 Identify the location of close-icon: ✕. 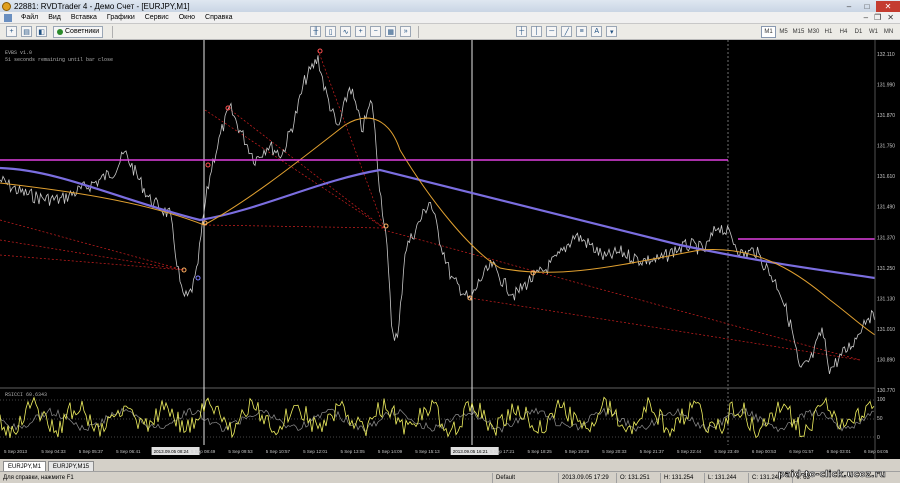
(888, 6).